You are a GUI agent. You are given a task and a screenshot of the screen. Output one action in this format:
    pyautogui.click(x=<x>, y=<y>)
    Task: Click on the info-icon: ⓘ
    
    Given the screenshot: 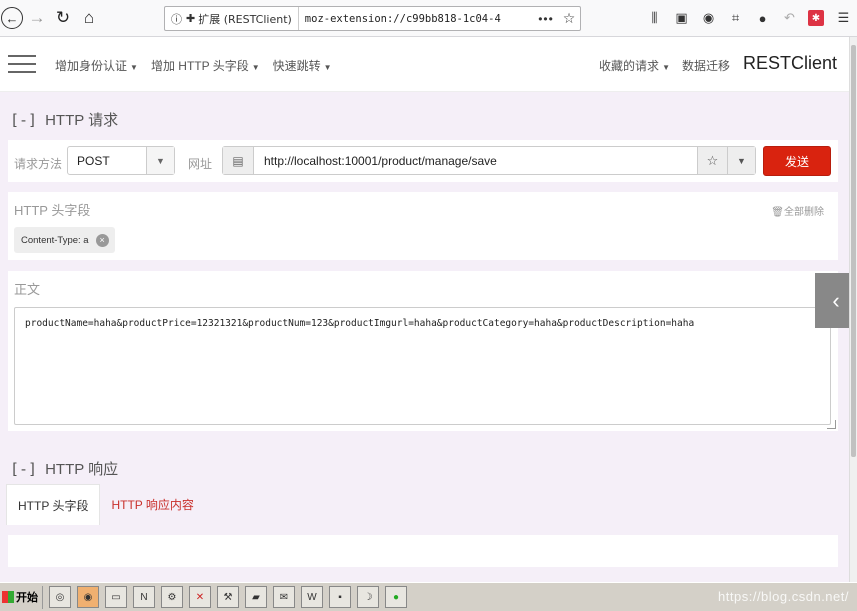 What is the action you would take?
    pyautogui.click(x=176, y=19)
    